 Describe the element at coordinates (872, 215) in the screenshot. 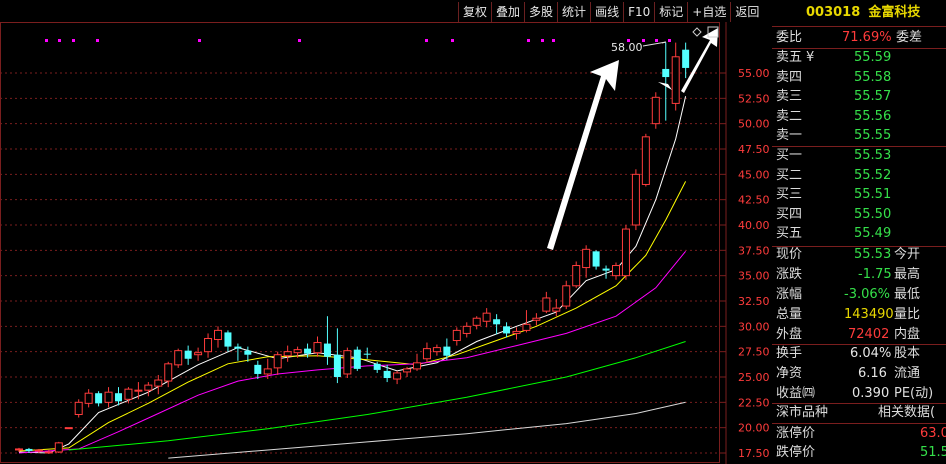

I see `buy-price: 55.50` at that location.